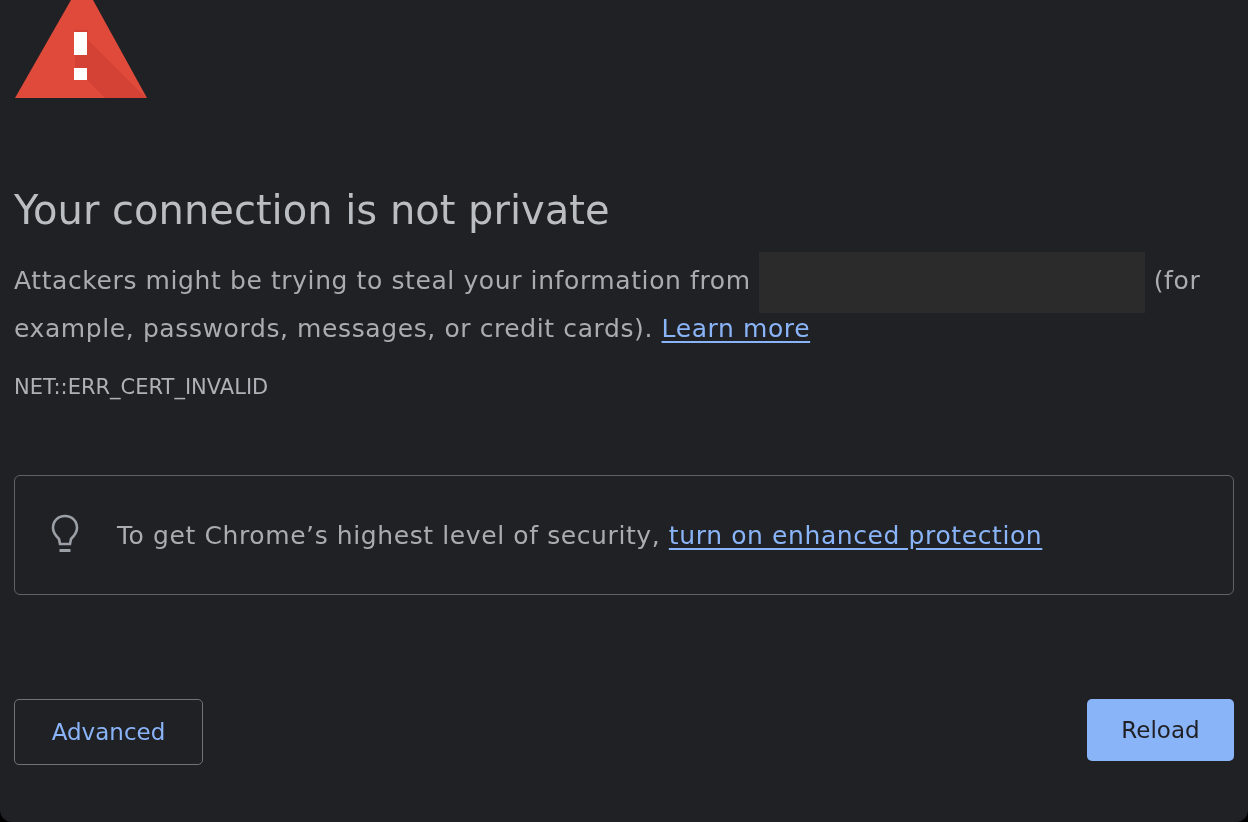 The width and height of the screenshot is (1248, 822). Describe the element at coordinates (142, 387) in the screenshot. I see `error-code: NET::ERR_CERT_INVALID` at that location.